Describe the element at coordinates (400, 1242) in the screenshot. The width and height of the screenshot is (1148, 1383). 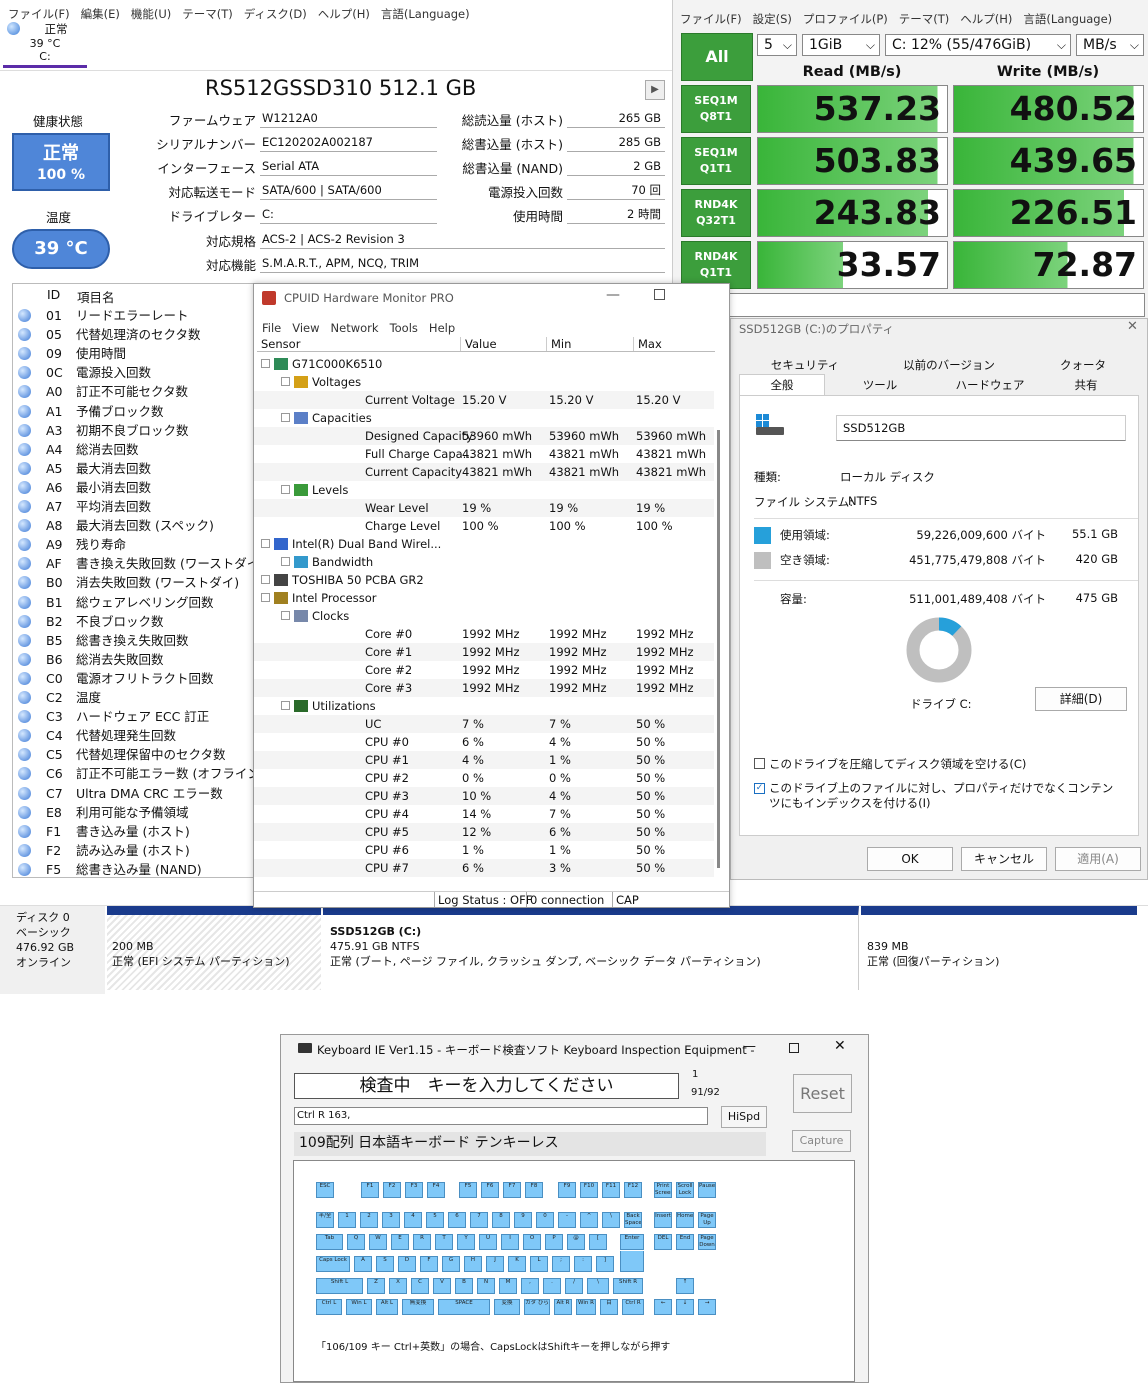
I see `key: E` at that location.